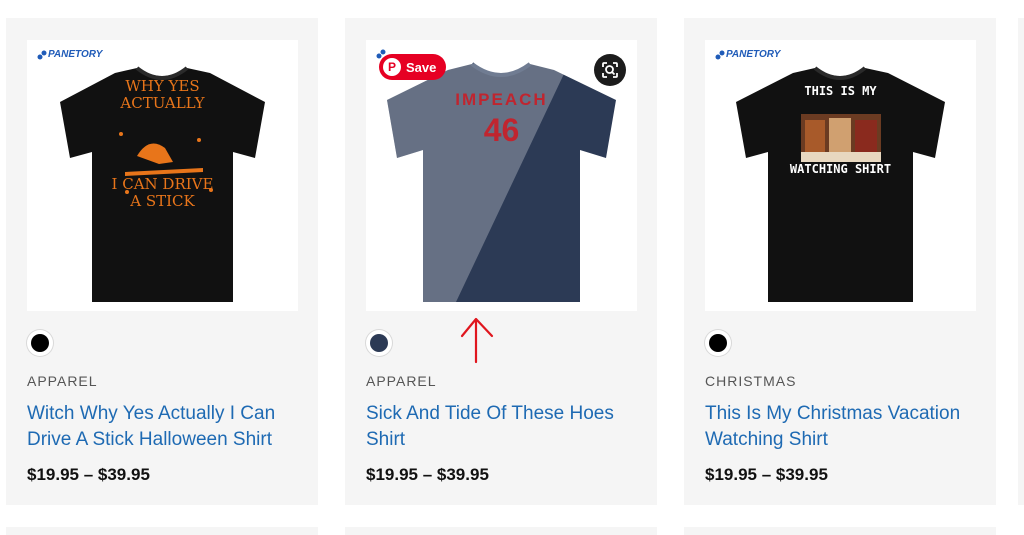 The height and width of the screenshot is (535, 1024). I want to click on pinterest-save-button: P Save, so click(413, 67).